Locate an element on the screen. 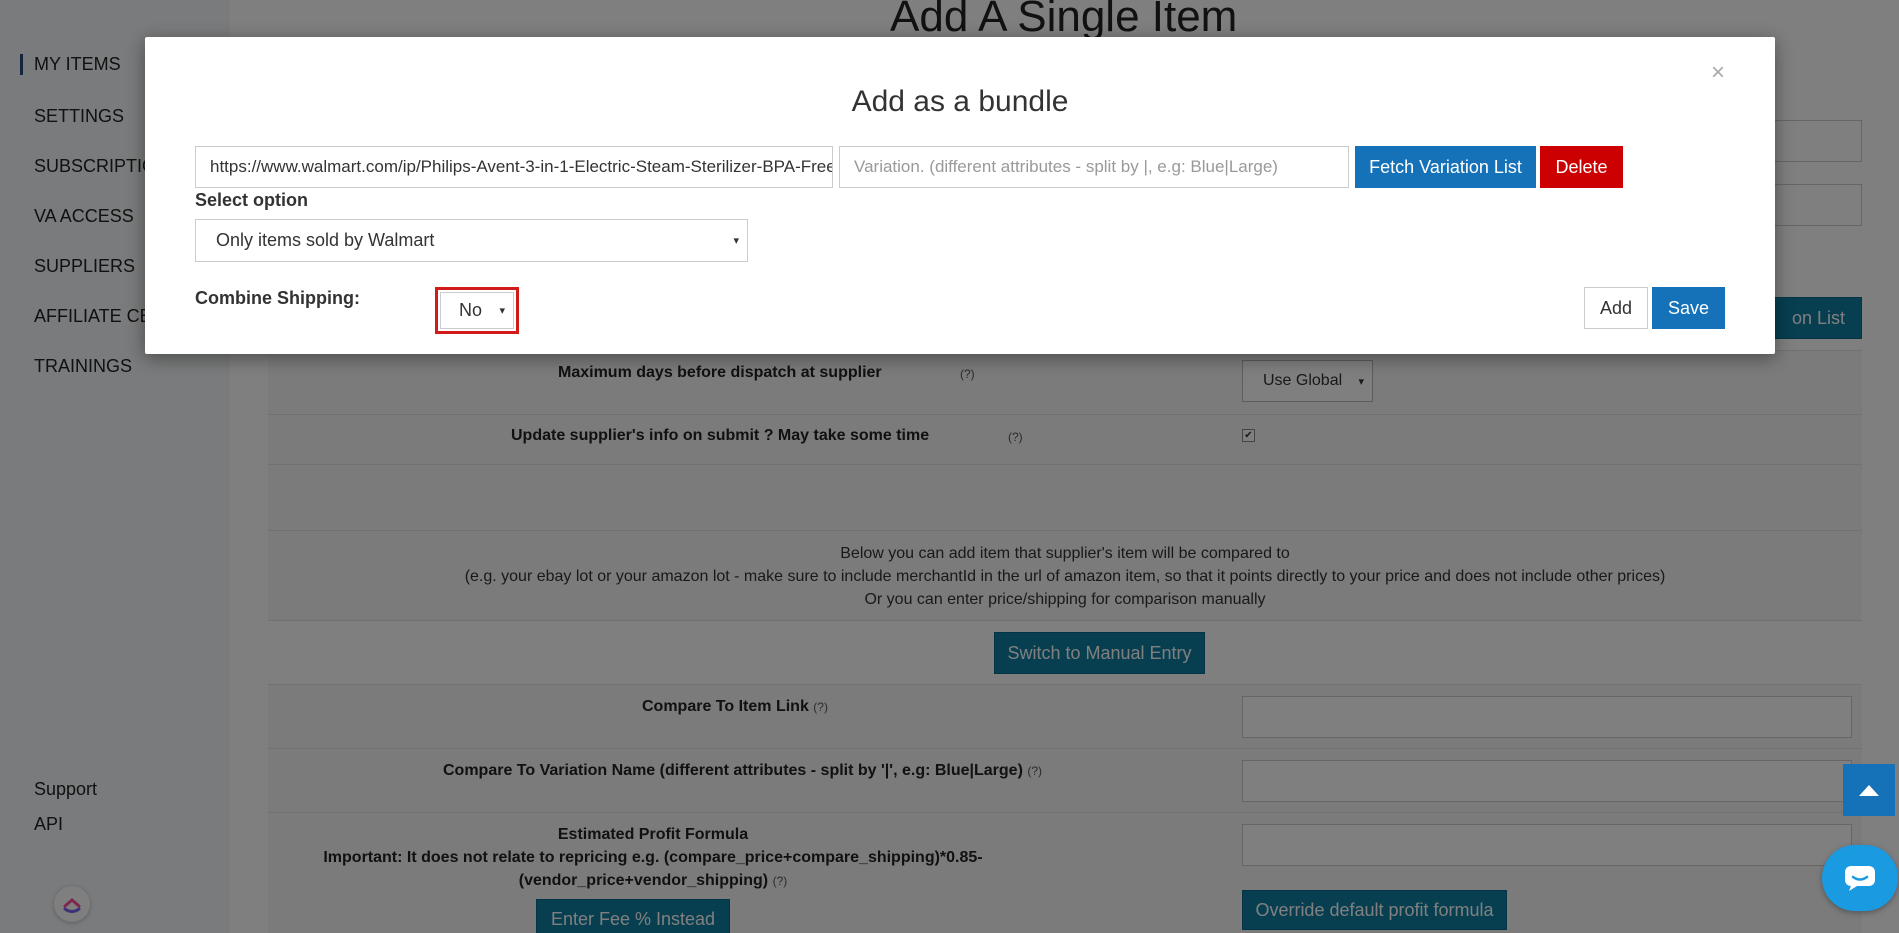  chat-widget-button is located at coordinates (1860, 878).